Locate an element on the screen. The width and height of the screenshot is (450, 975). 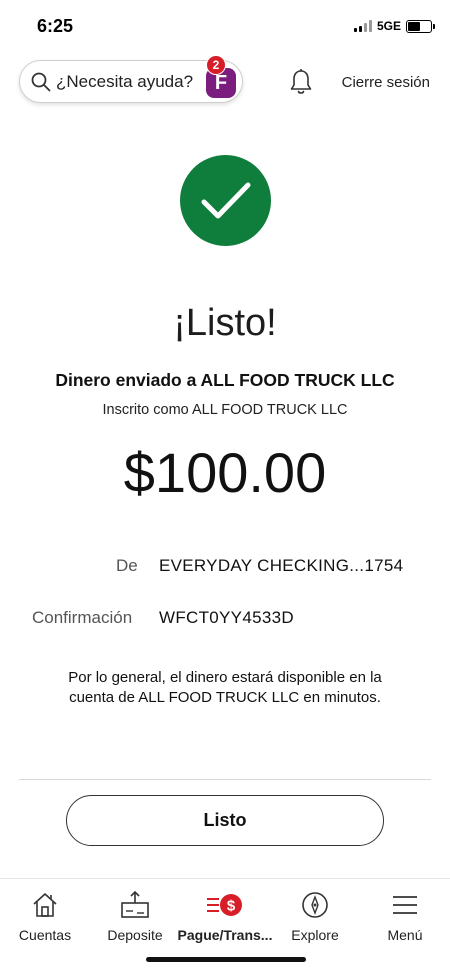
compass-icon is located at coordinates (315, 905).